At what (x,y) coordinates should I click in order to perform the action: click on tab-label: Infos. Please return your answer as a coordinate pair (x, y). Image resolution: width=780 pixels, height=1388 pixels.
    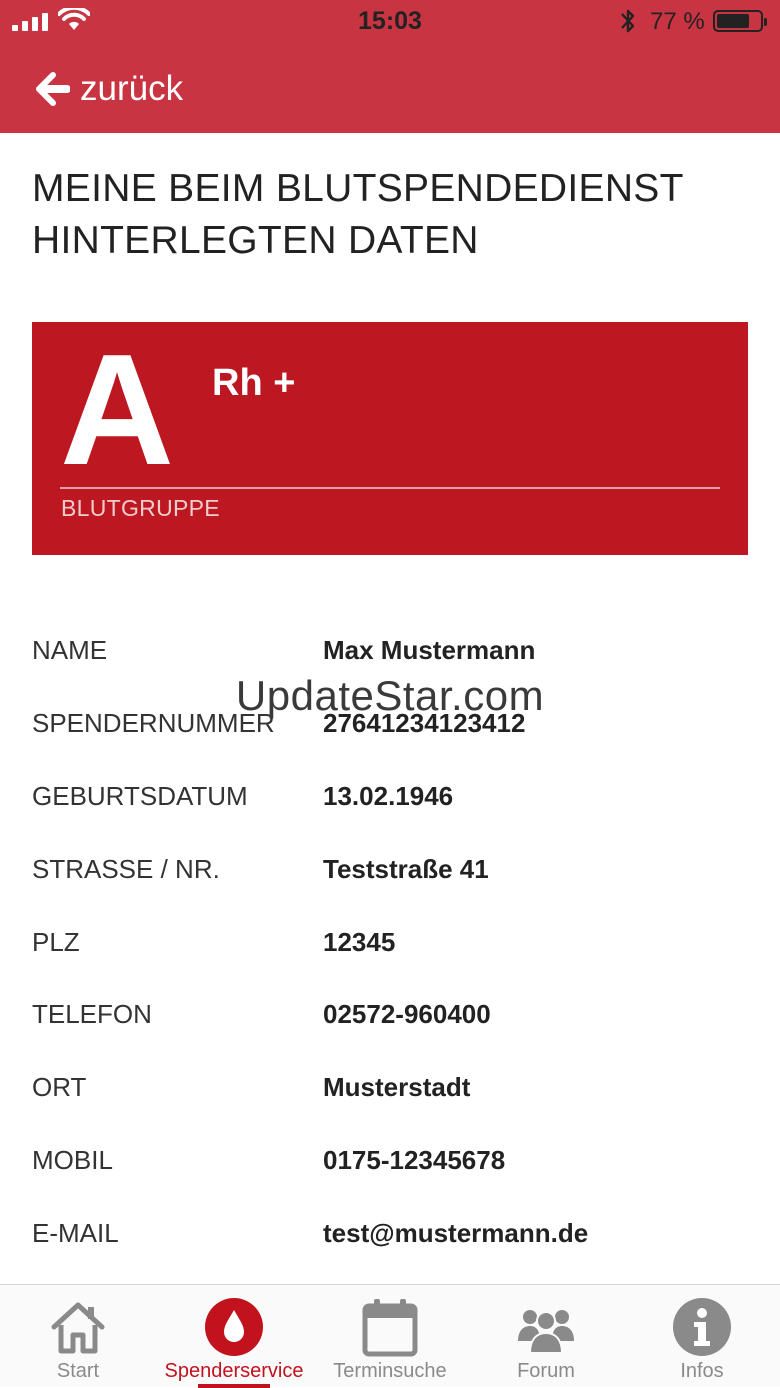
    Looking at the image, I should click on (702, 1371).